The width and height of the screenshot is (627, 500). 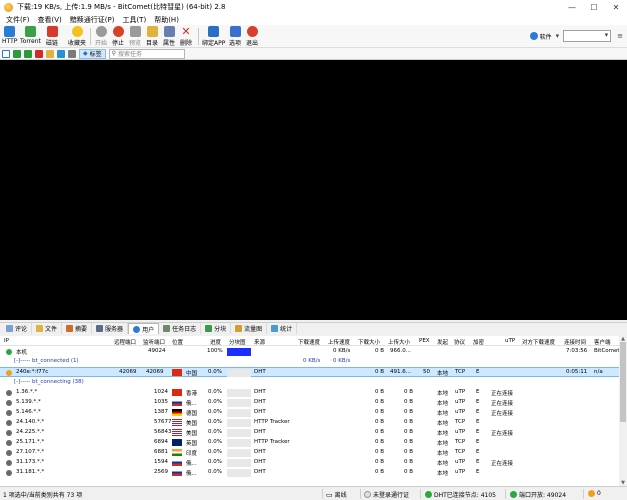 I want to click on tag-filter-button: ◆ 标签, so click(x=92, y=53).